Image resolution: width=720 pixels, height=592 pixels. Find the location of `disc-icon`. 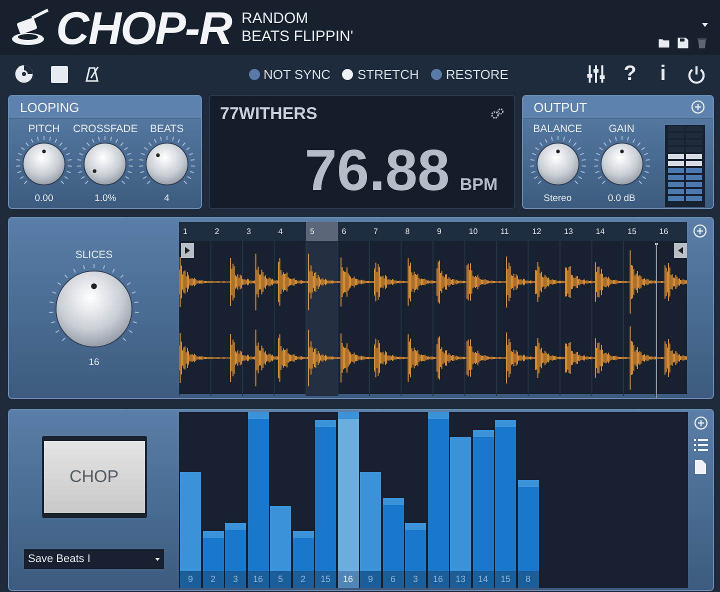

disc-icon is located at coordinates (24, 74).